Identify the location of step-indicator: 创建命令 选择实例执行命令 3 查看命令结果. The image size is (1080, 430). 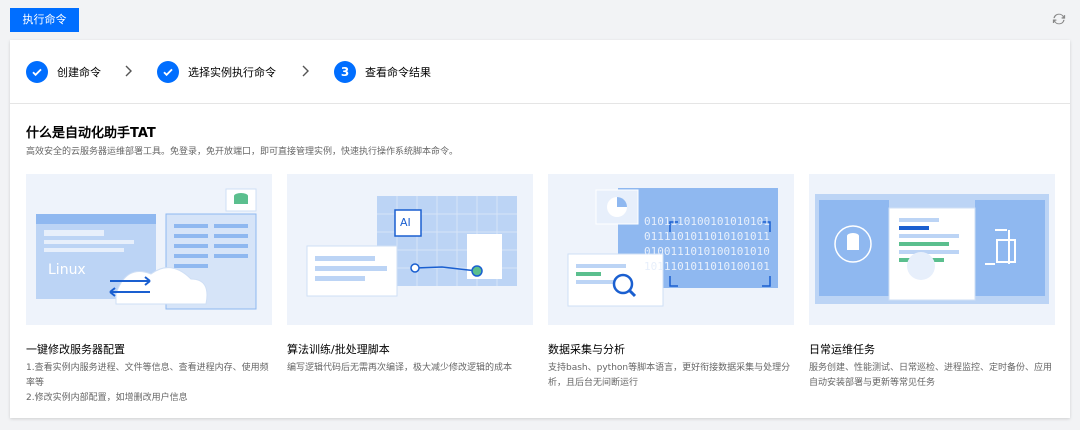
(540, 72).